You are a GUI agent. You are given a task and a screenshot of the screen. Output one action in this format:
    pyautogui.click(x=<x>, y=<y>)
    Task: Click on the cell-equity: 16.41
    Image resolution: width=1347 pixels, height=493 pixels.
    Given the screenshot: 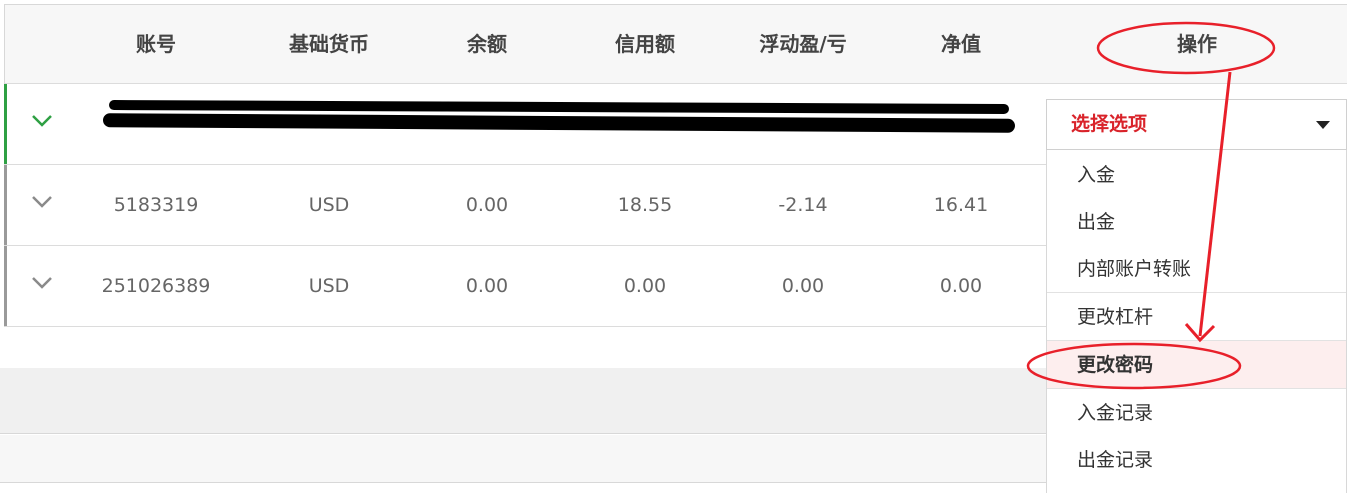 What is the action you would take?
    pyautogui.click(x=961, y=205)
    